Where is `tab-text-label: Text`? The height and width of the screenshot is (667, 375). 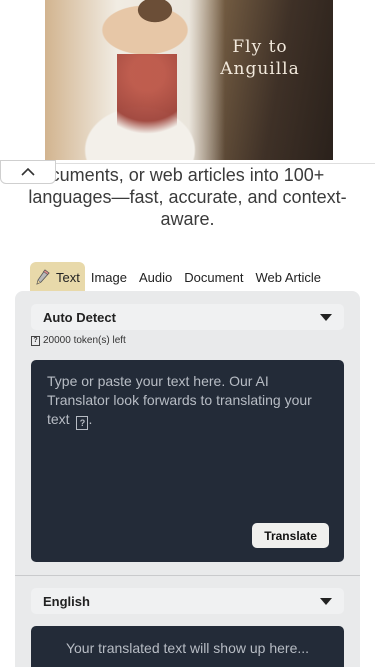 tab-text-label: Text is located at coordinates (68, 277).